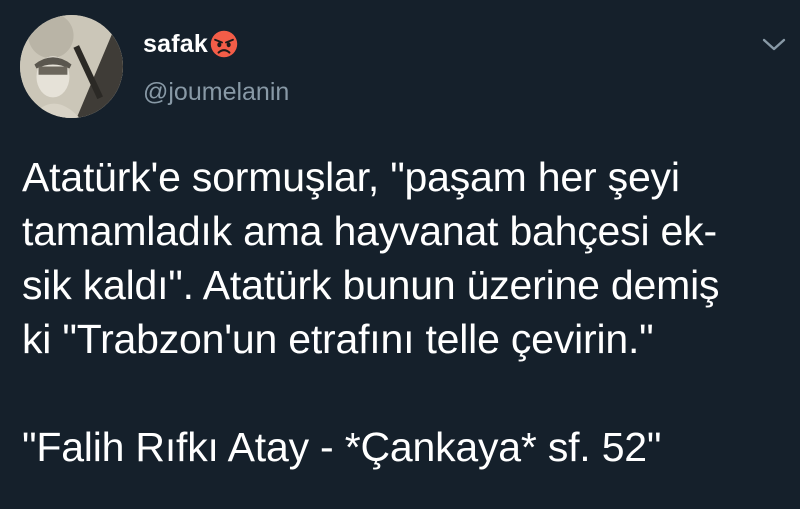  I want to click on tweet-quote: "Falih Rıfkı Atay - *Çankaya* sf. 52", so click(342, 447).